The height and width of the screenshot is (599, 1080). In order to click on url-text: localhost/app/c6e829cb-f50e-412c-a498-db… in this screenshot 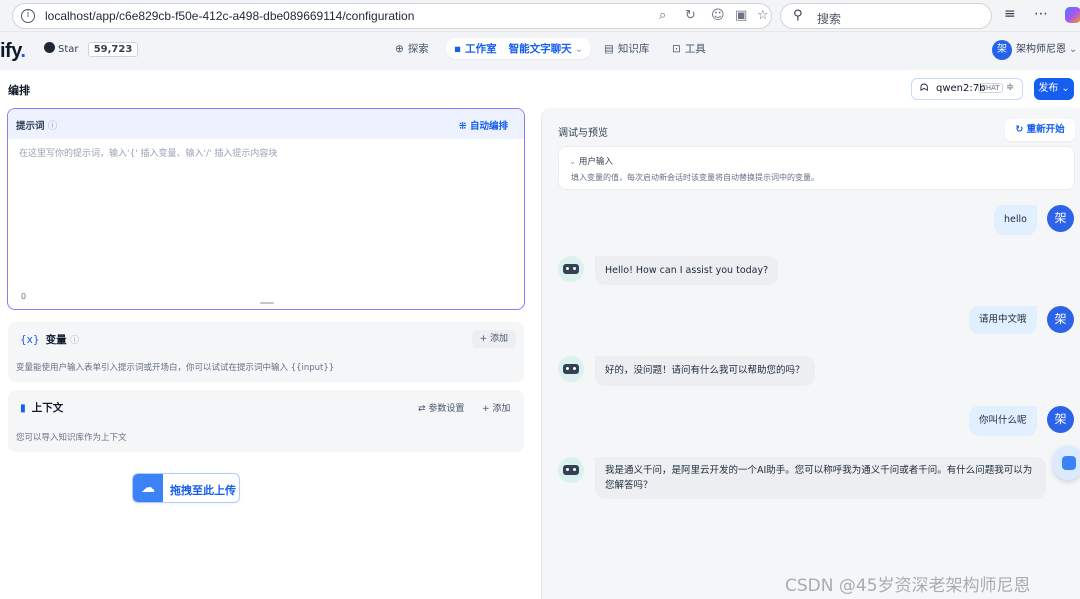, I will do `click(229, 16)`.